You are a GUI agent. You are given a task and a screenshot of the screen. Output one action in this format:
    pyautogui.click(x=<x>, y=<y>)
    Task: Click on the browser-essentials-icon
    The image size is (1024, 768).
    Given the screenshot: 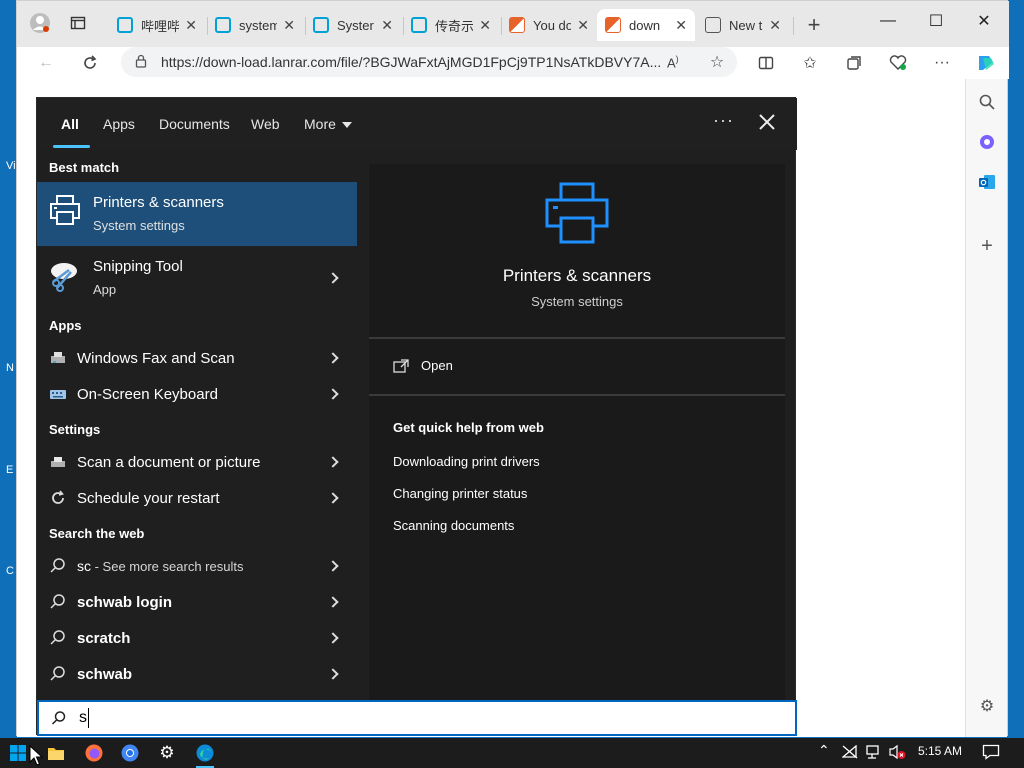 What is the action you would take?
    pyautogui.click(x=898, y=63)
    